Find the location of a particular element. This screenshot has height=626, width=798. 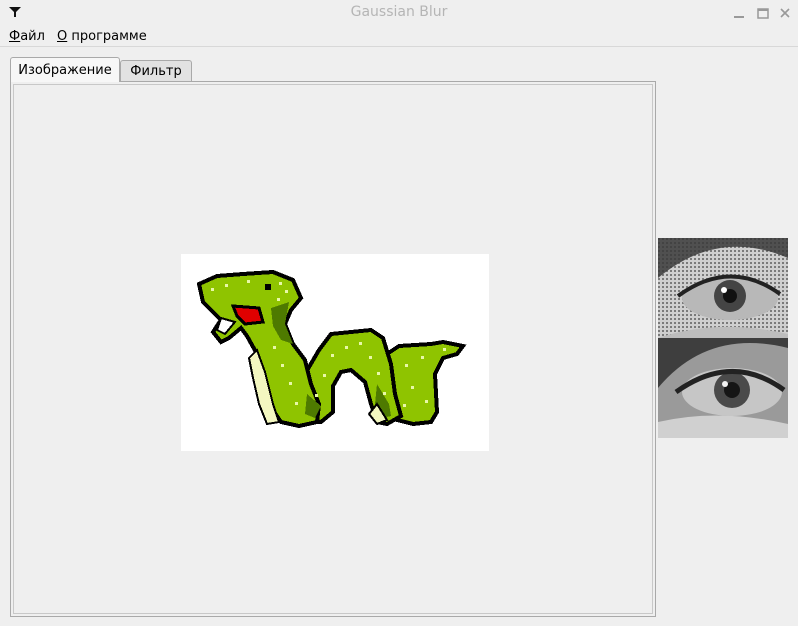

thumbnail-noisy-eye is located at coordinates (723, 288).